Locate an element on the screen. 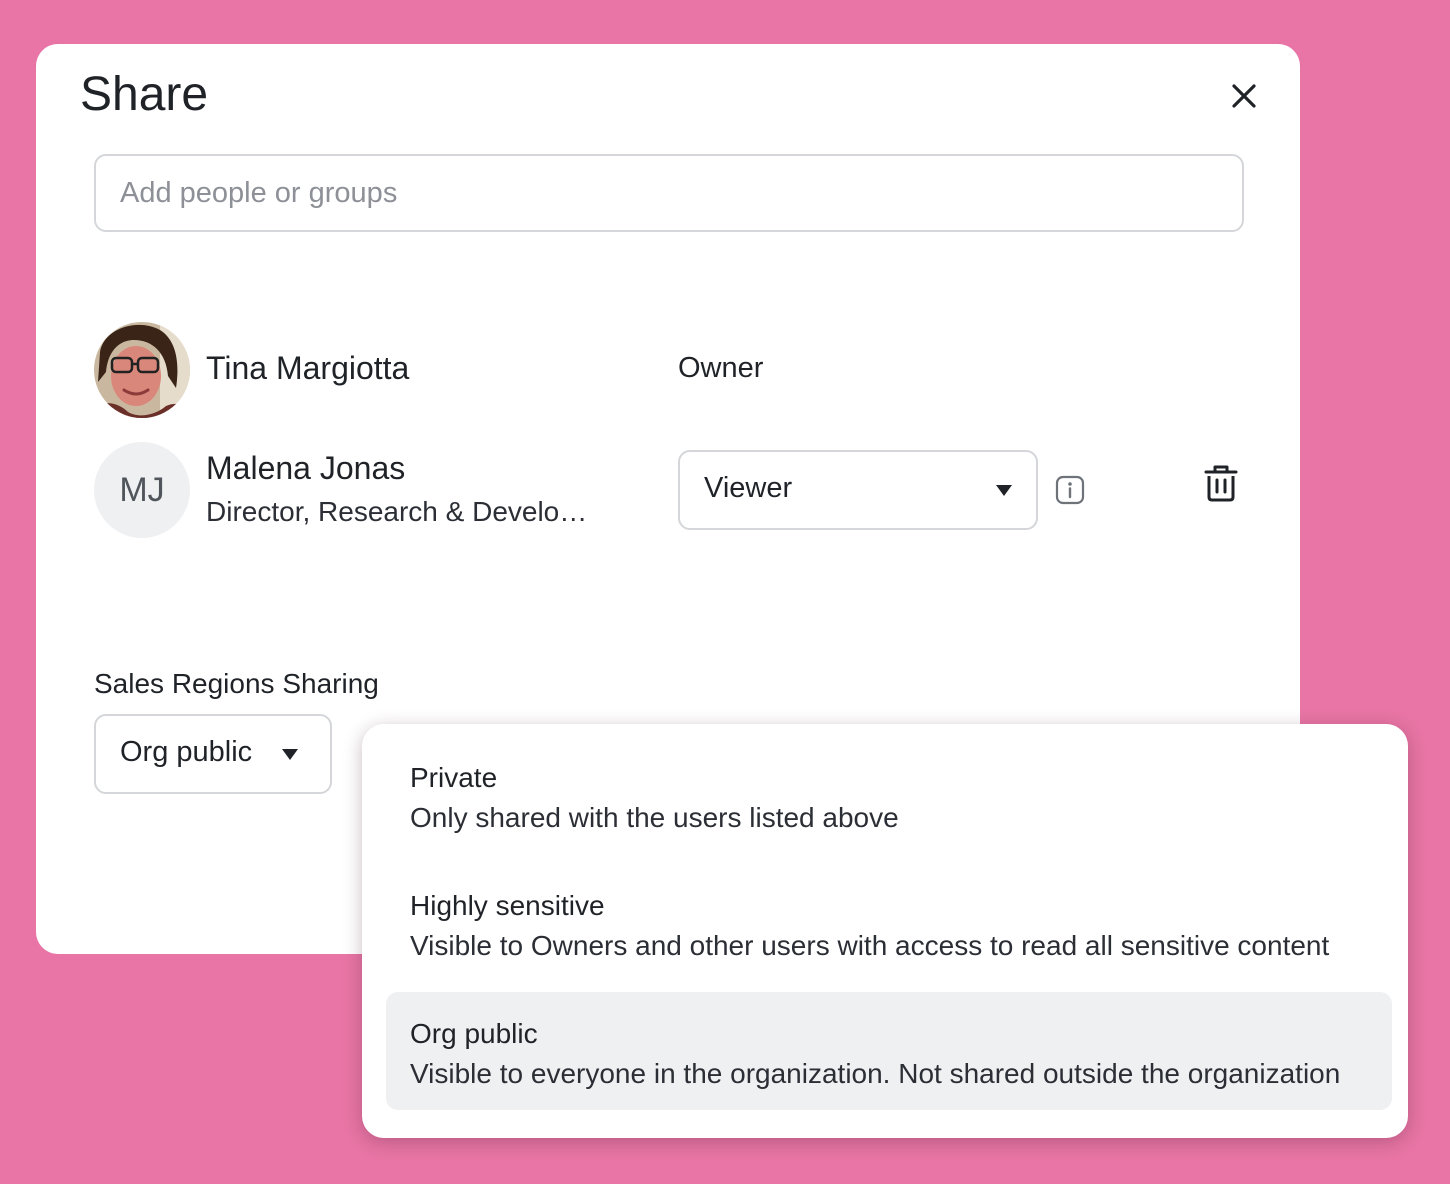 Image resolution: width=1450 pixels, height=1184 pixels. role-select: Viewer is located at coordinates (858, 490).